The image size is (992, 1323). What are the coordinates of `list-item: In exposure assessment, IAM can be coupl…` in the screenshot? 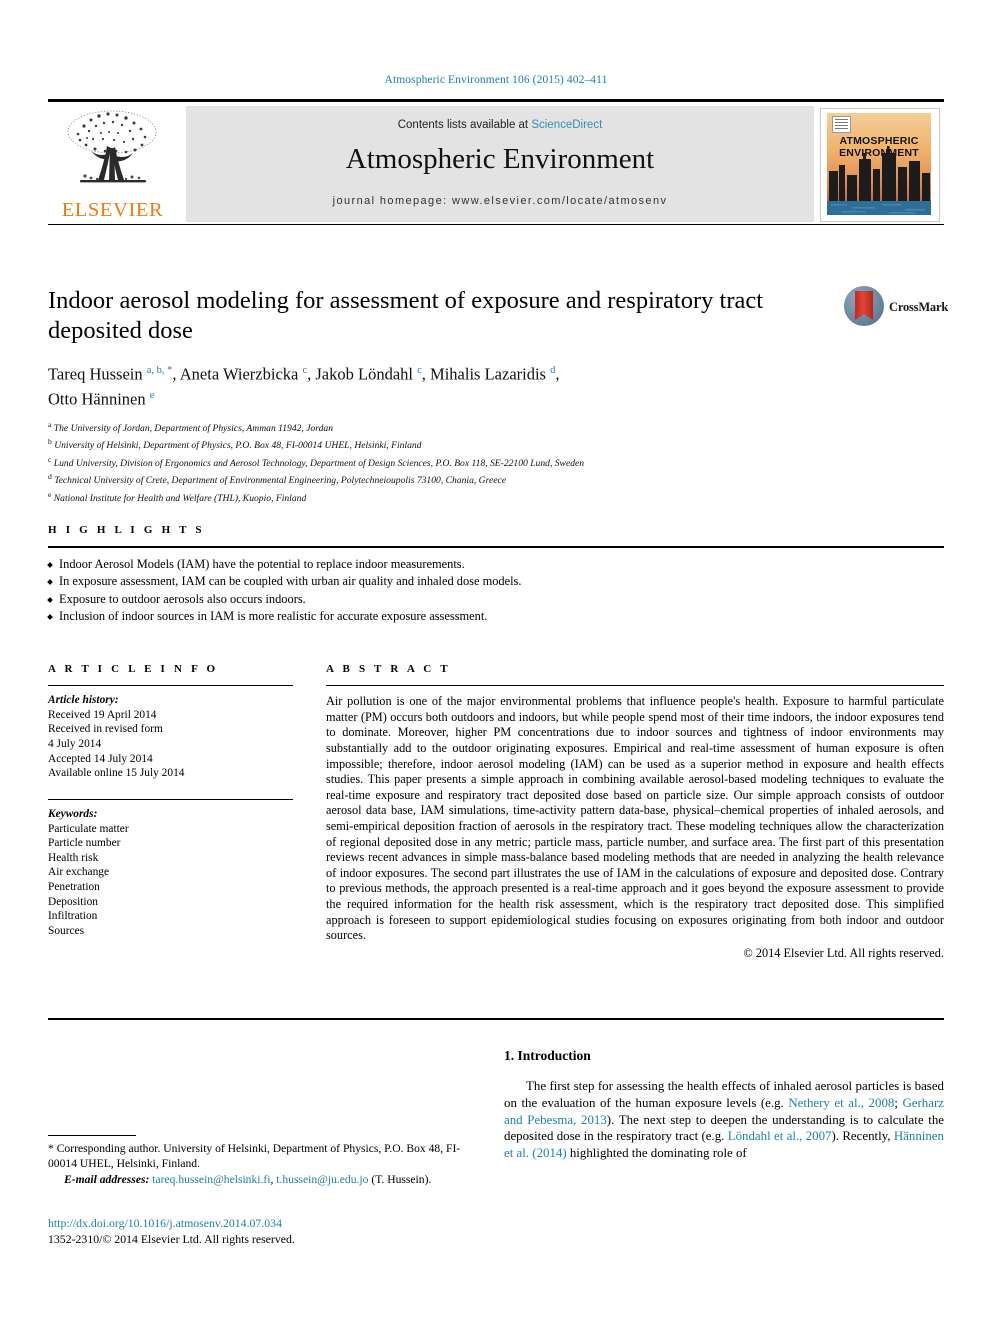 It's located at (495, 582).